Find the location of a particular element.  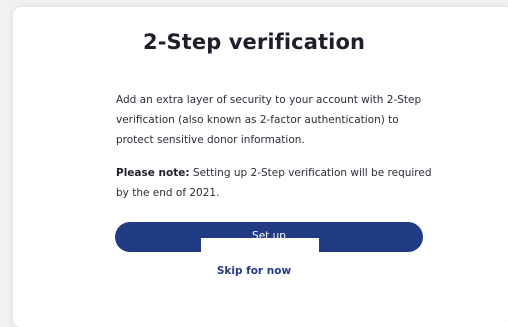

page-title: 2-Step verification is located at coordinates (254, 42).